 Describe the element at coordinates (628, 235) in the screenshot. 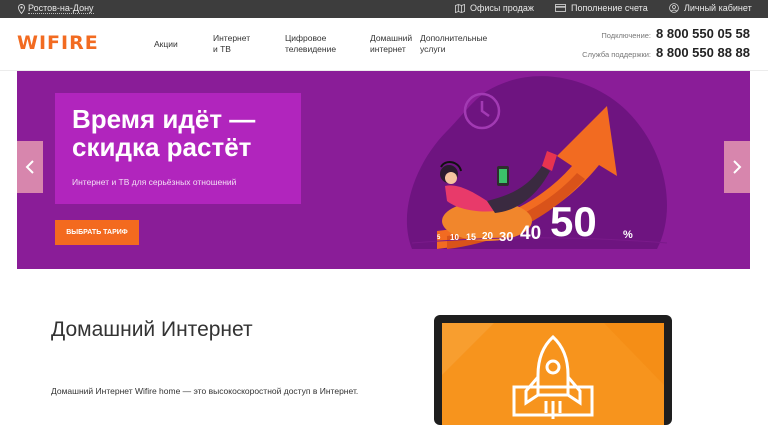

I see `percent-sign: %` at that location.